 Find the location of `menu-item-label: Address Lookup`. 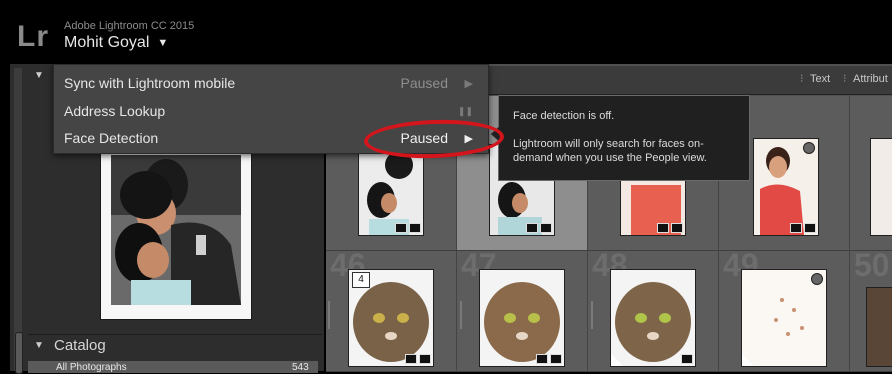

menu-item-label: Address Lookup is located at coordinates (115, 111).